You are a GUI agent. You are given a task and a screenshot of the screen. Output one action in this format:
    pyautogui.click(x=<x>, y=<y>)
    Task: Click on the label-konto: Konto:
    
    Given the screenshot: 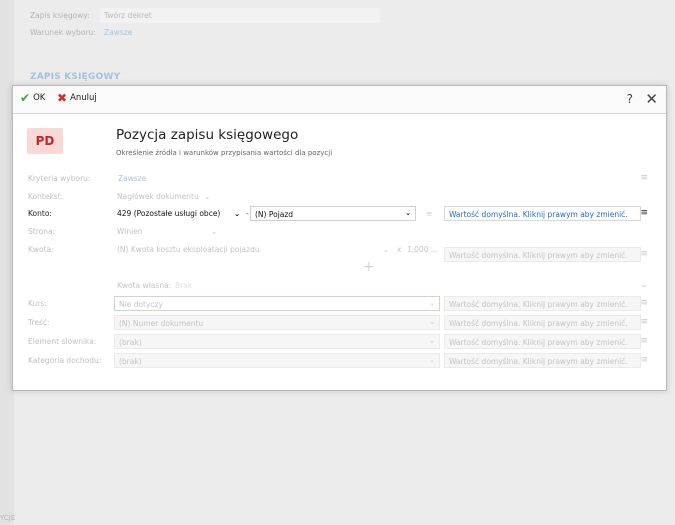 What is the action you would take?
    pyautogui.click(x=40, y=213)
    